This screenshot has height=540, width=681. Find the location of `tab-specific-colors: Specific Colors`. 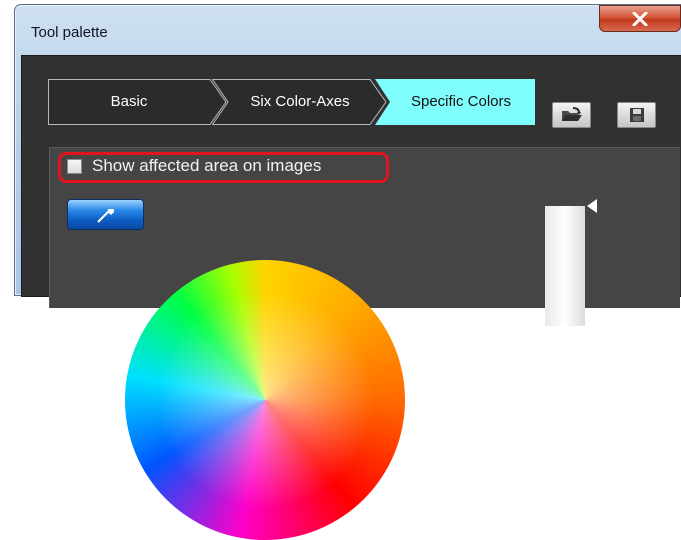

tab-specific-colors: Specific Colors is located at coordinates (456, 102).